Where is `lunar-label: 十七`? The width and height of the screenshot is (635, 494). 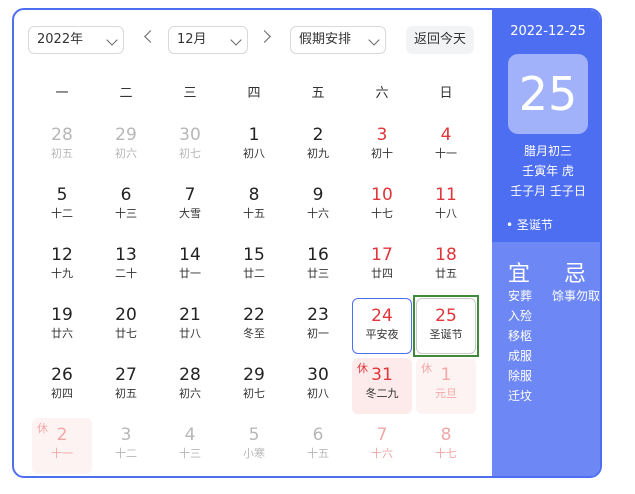 lunar-label: 十七 is located at coordinates (446, 453).